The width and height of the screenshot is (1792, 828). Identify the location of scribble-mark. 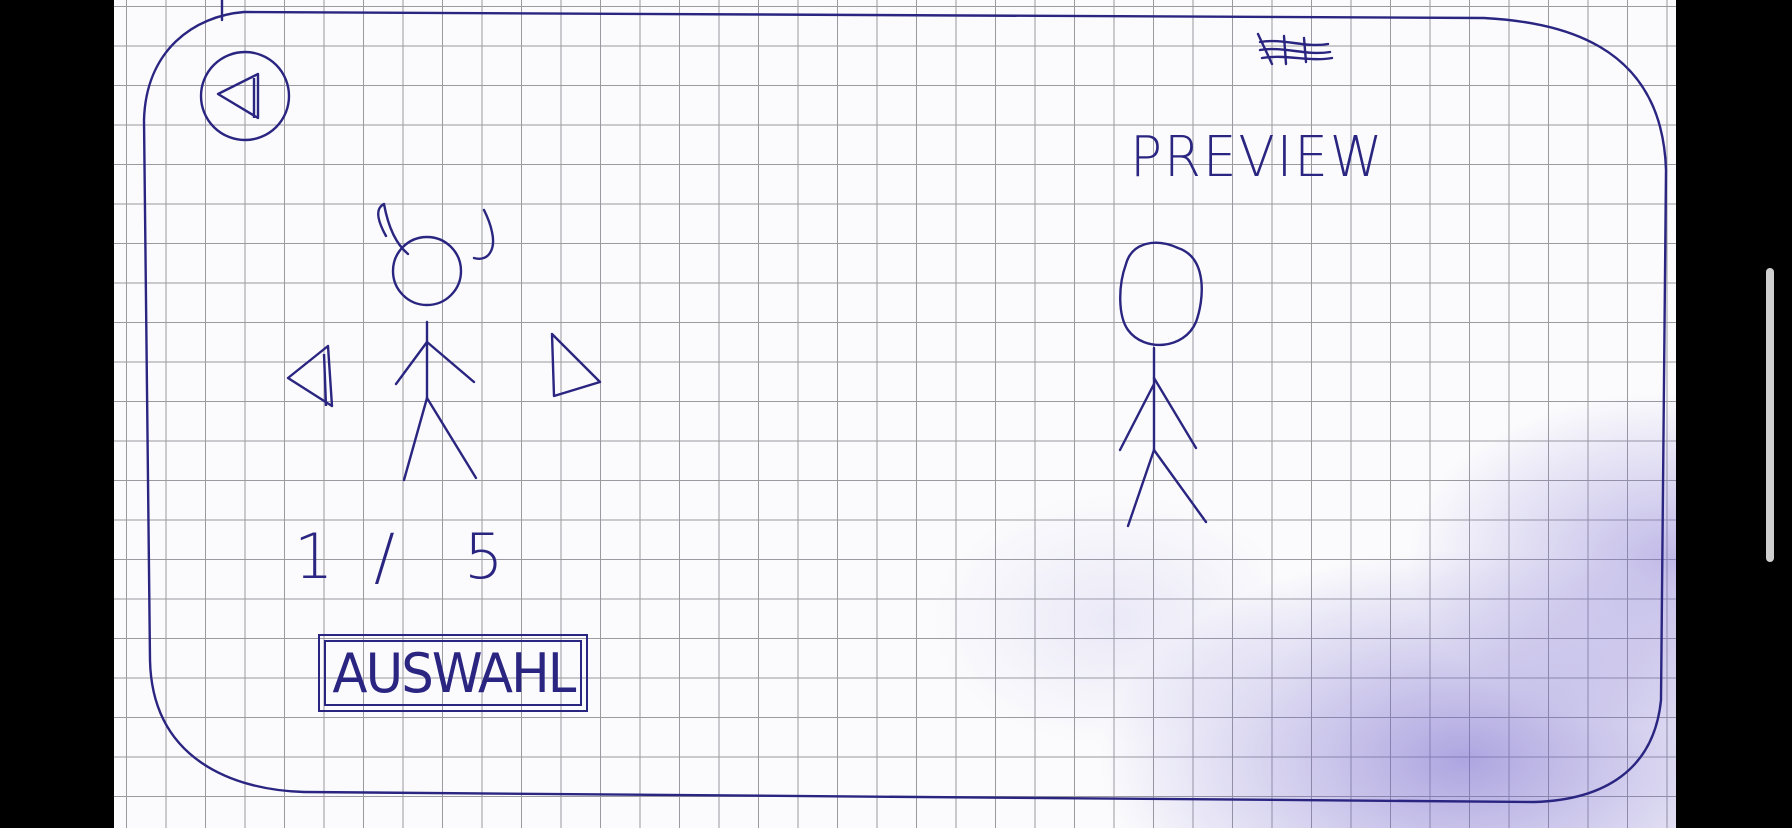
(1295, 49).